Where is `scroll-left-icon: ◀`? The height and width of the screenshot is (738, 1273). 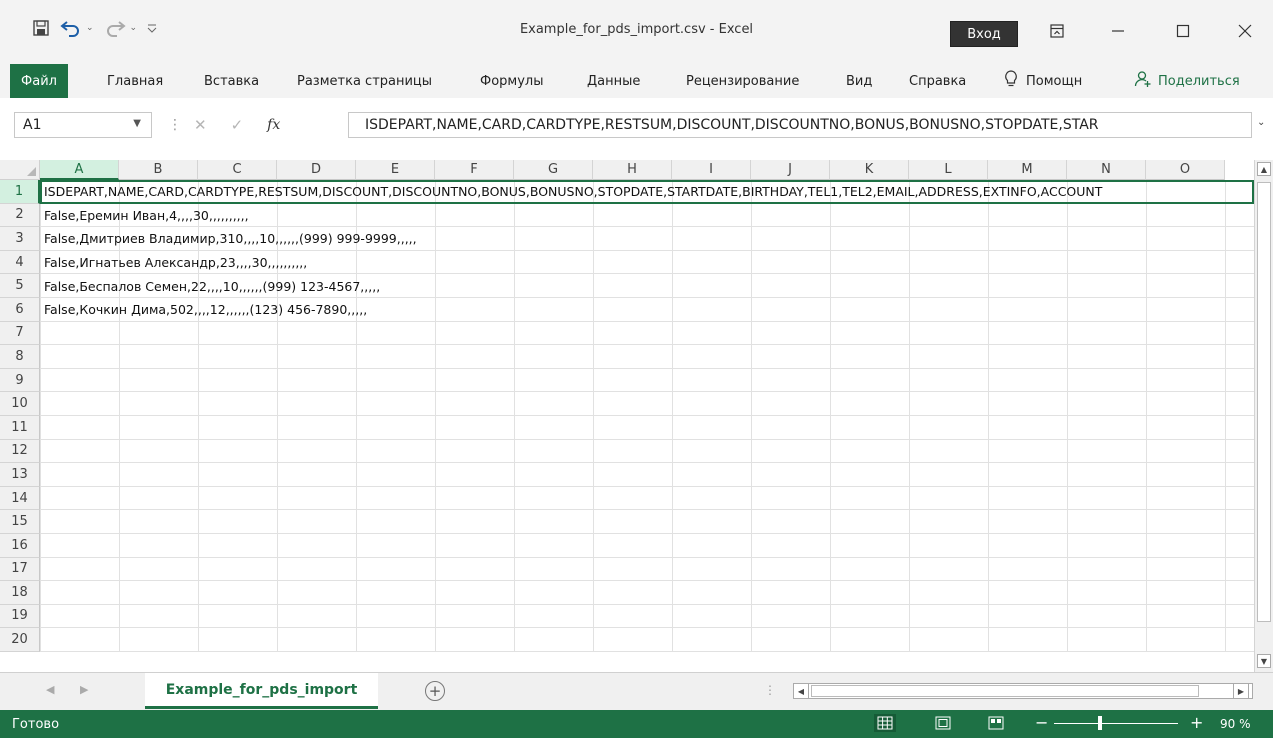 scroll-left-icon: ◀ is located at coordinates (801, 691).